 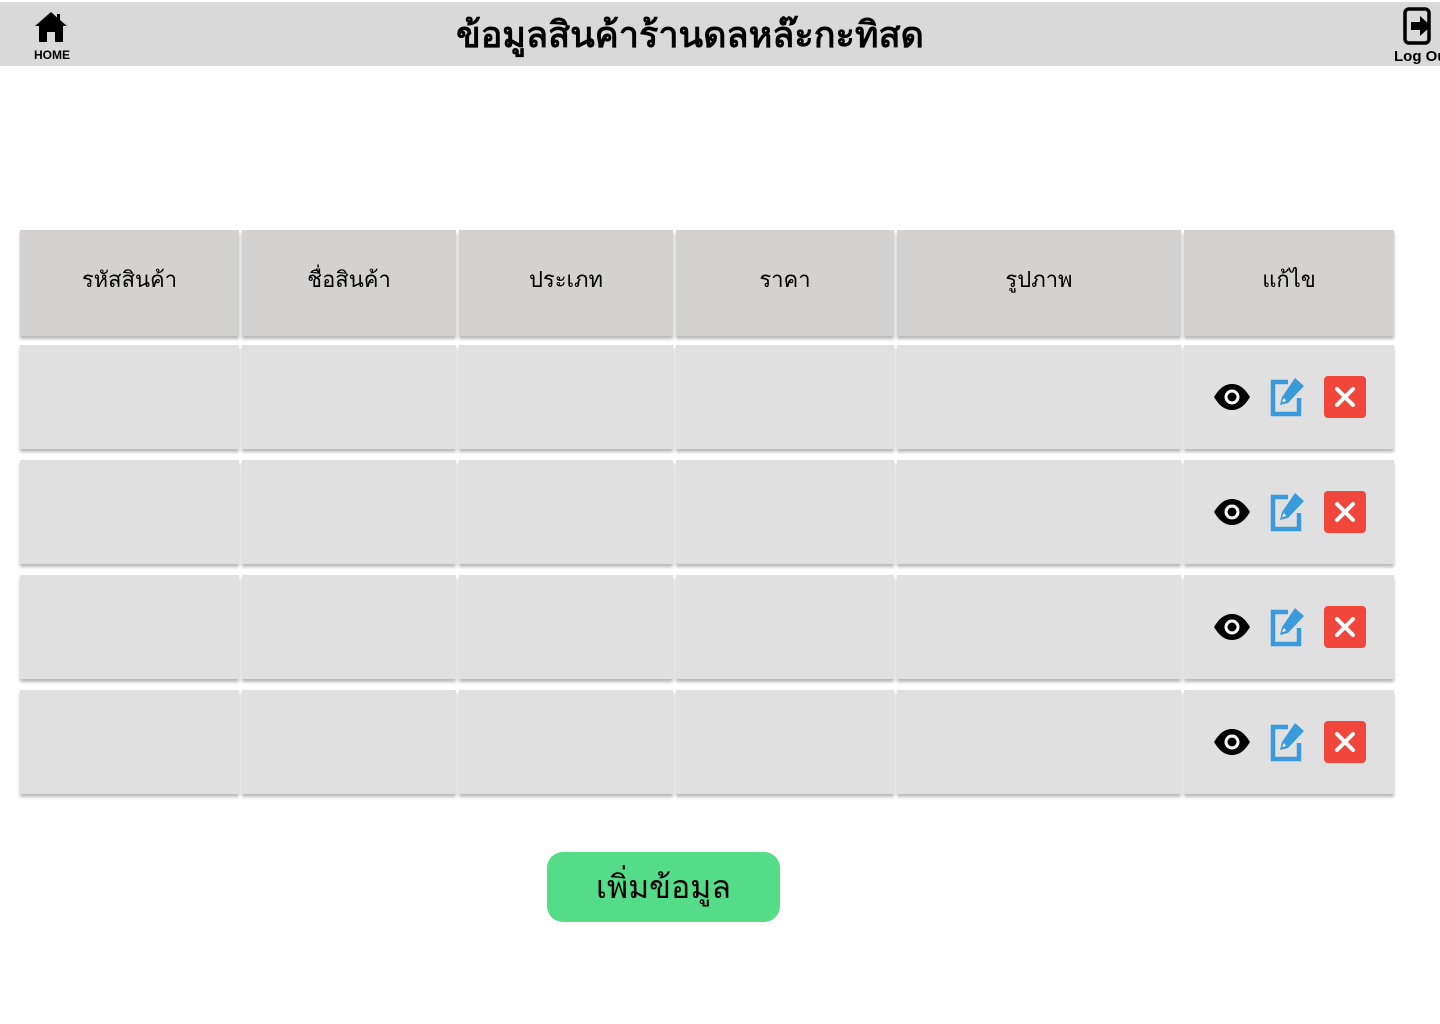 I want to click on logout-button: Log Ou, so click(x=1416, y=36).